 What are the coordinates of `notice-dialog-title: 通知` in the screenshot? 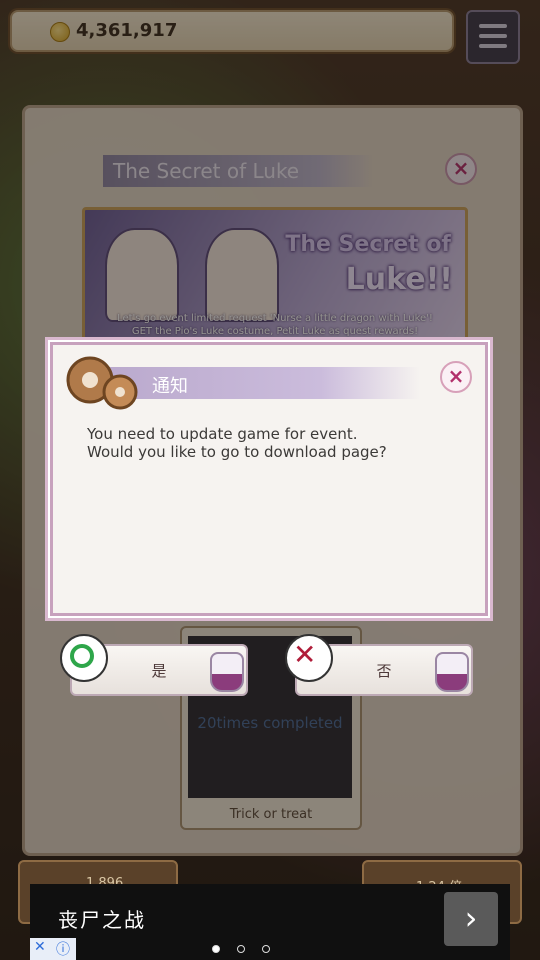 It's located at (170, 386).